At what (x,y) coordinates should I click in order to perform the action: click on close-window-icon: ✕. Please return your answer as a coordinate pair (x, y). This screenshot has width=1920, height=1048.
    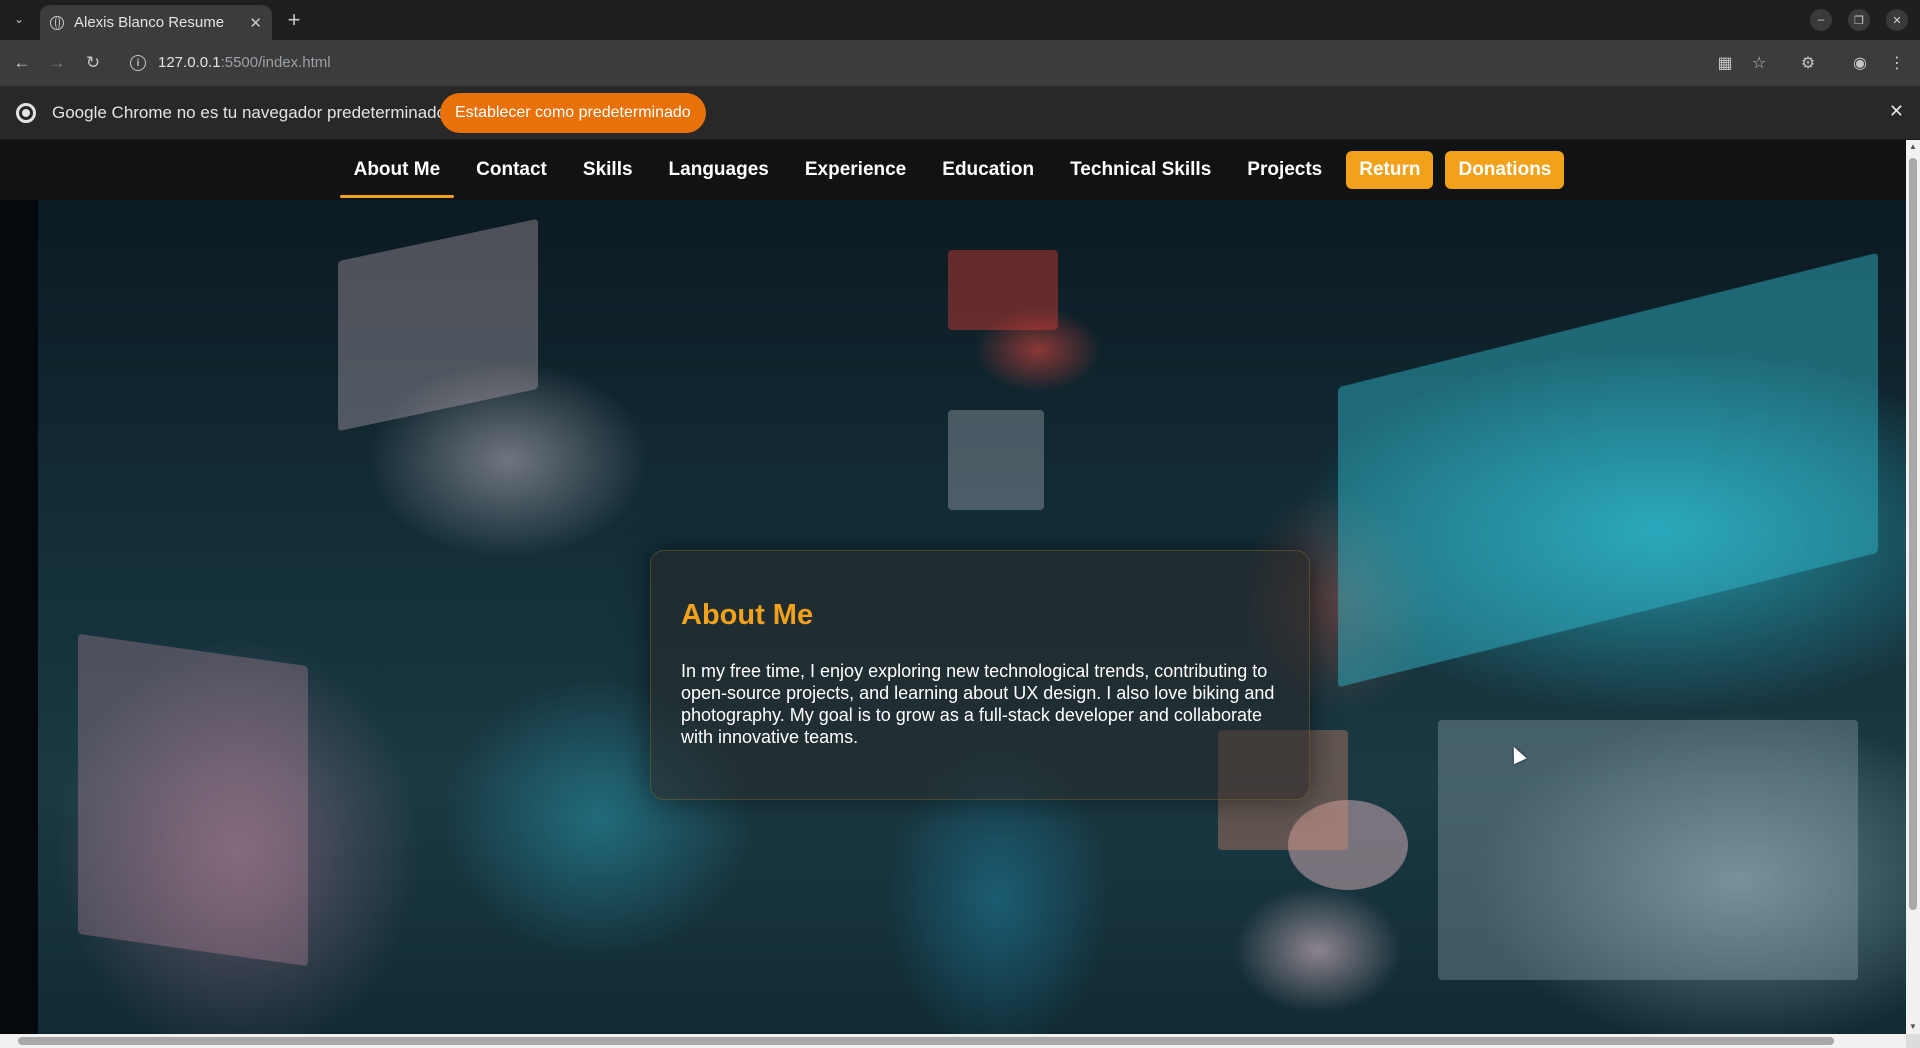
    Looking at the image, I should click on (1897, 20).